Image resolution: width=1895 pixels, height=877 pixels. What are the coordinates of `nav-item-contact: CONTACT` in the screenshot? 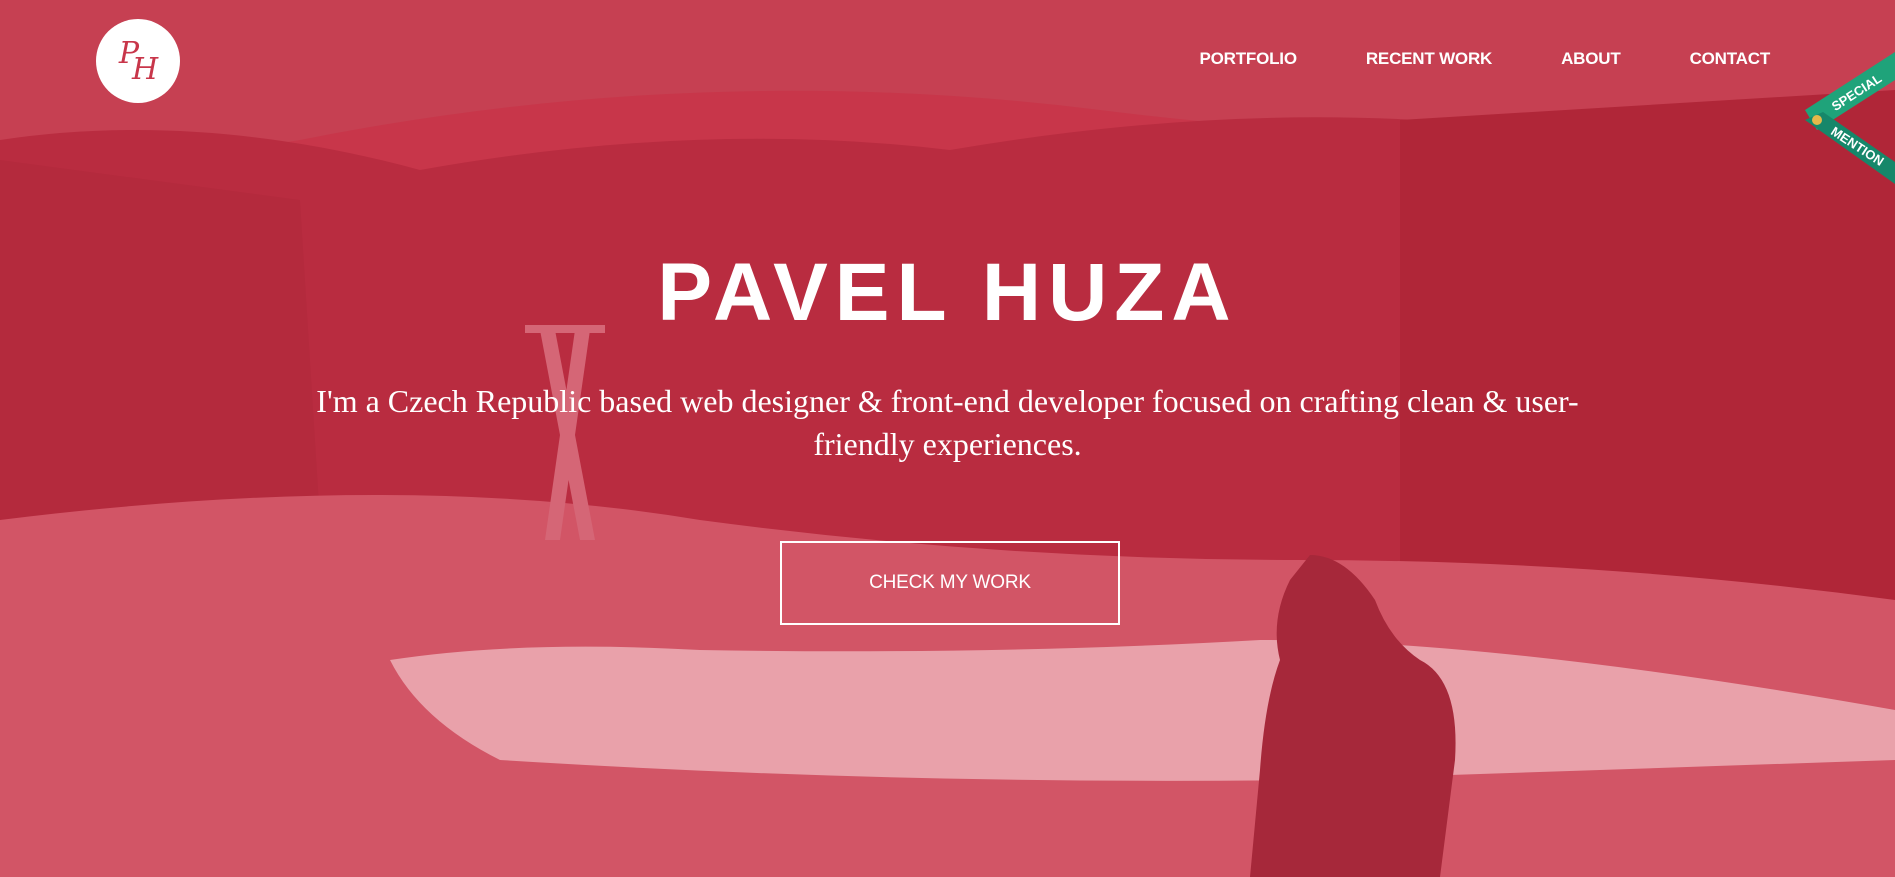 It's located at (1730, 59).